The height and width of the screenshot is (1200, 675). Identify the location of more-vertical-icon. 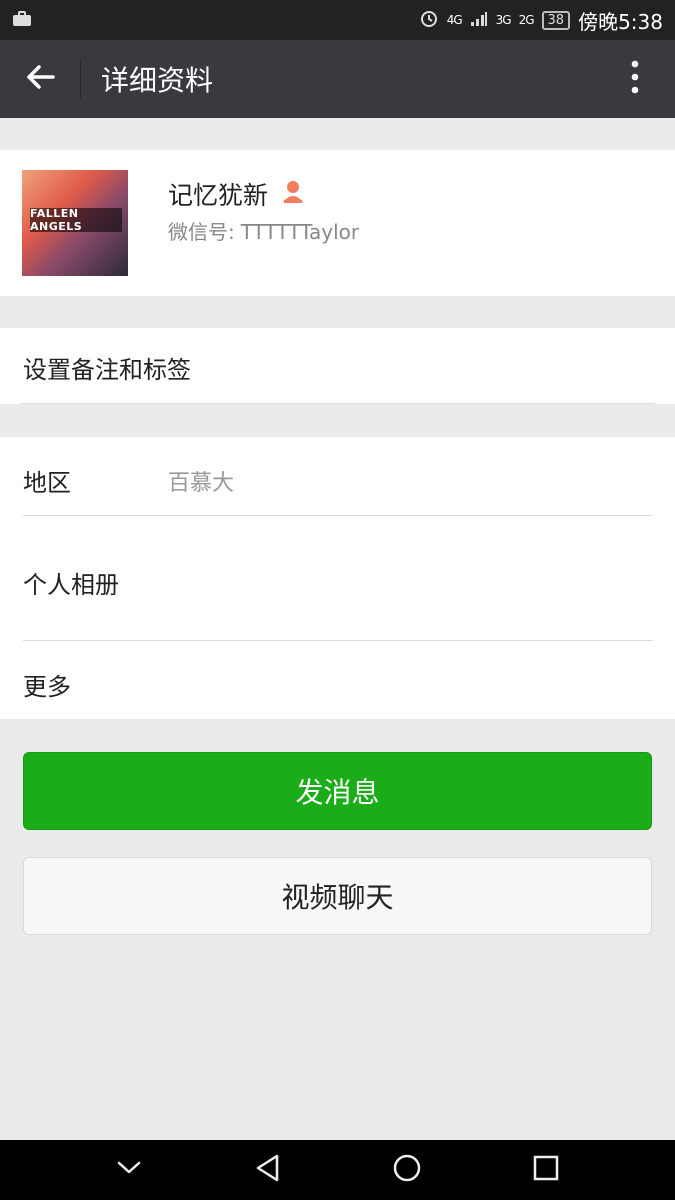
(635, 79).